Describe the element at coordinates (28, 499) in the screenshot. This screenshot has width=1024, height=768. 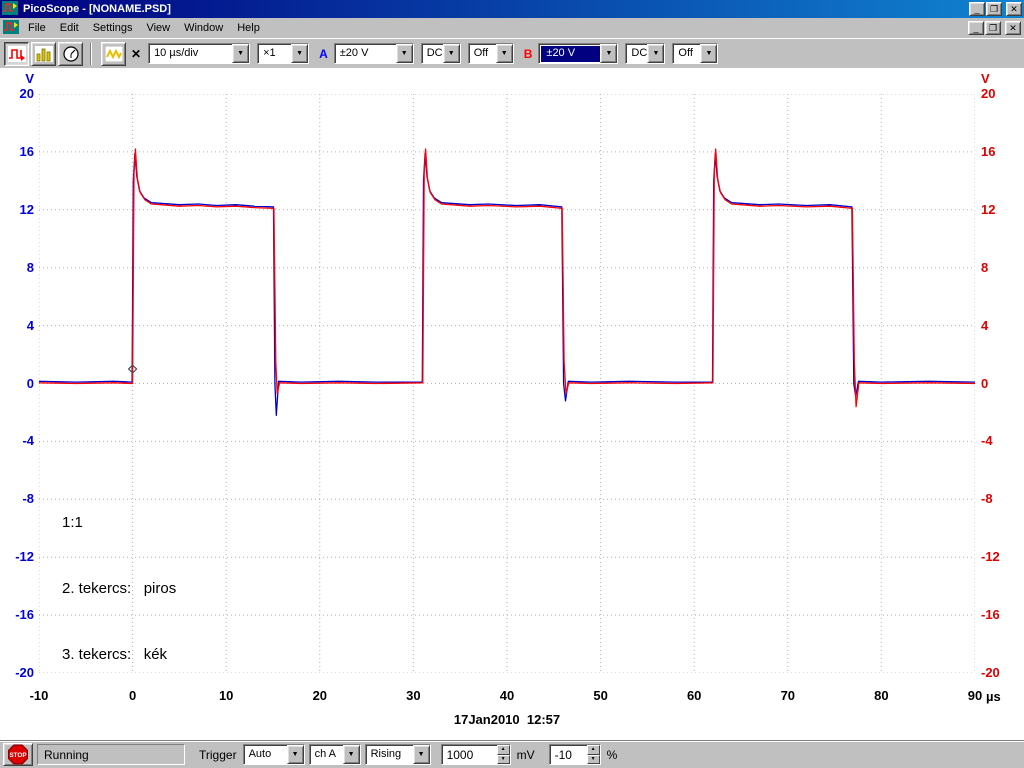
I see `y-axis-tick-left: -8` at that location.